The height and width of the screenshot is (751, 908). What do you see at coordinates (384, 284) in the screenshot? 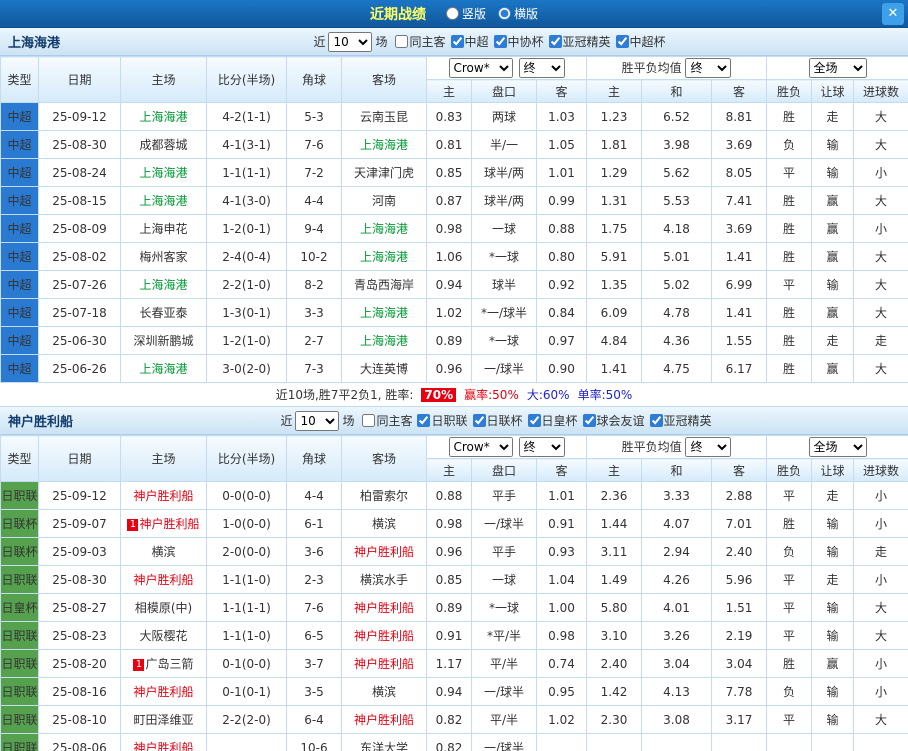
I see `away-team-cell: 青岛西海岸` at bounding box center [384, 284].